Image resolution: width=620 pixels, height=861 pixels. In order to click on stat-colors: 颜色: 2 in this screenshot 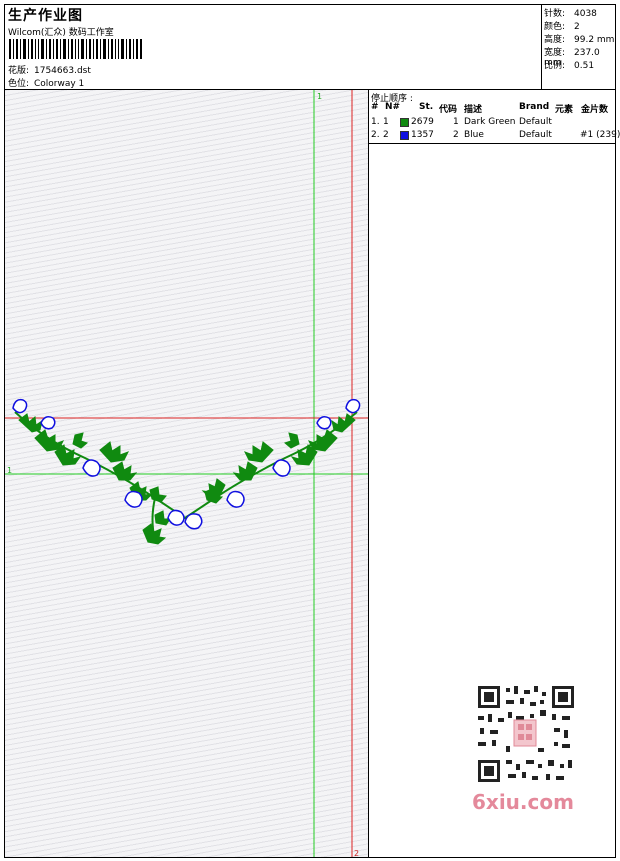, I will do `click(562, 27)`.